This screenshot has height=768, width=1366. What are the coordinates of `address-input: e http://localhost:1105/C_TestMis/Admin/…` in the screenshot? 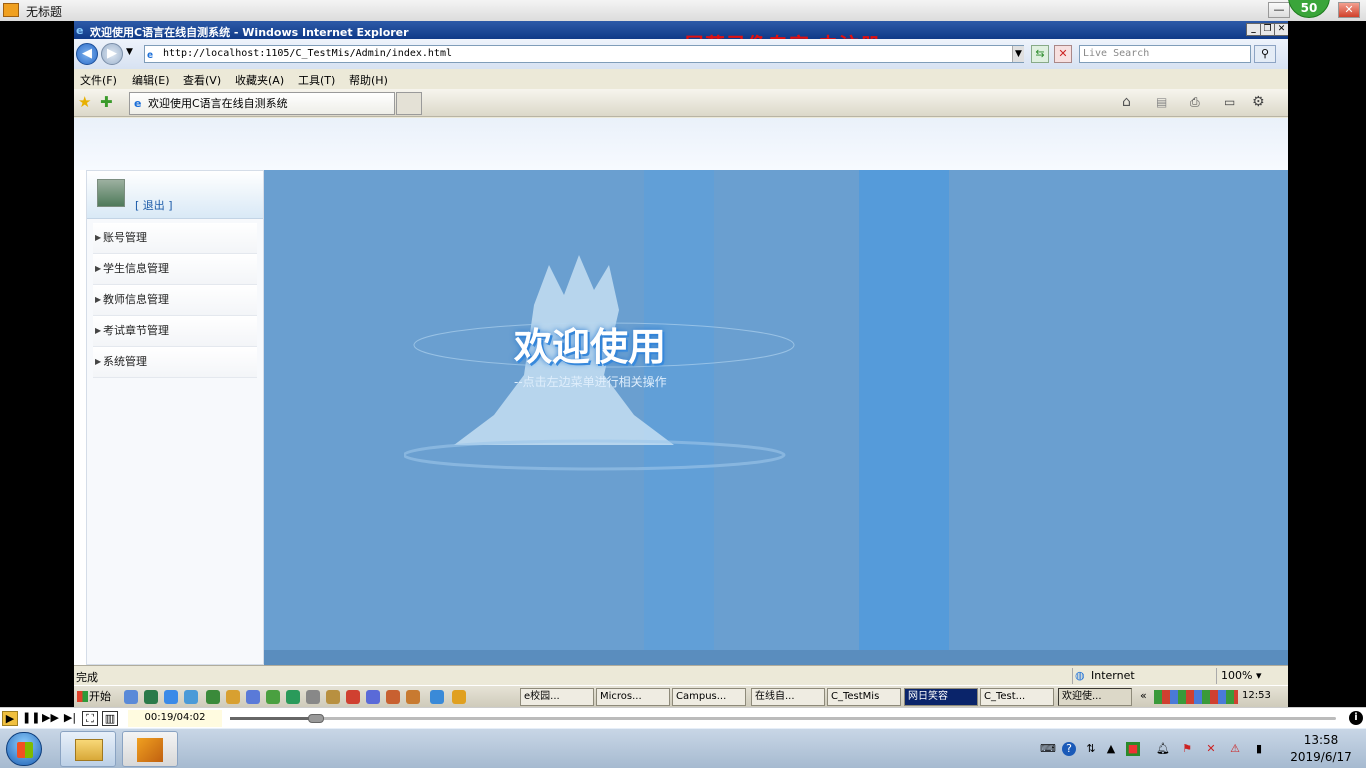 It's located at (584, 54).